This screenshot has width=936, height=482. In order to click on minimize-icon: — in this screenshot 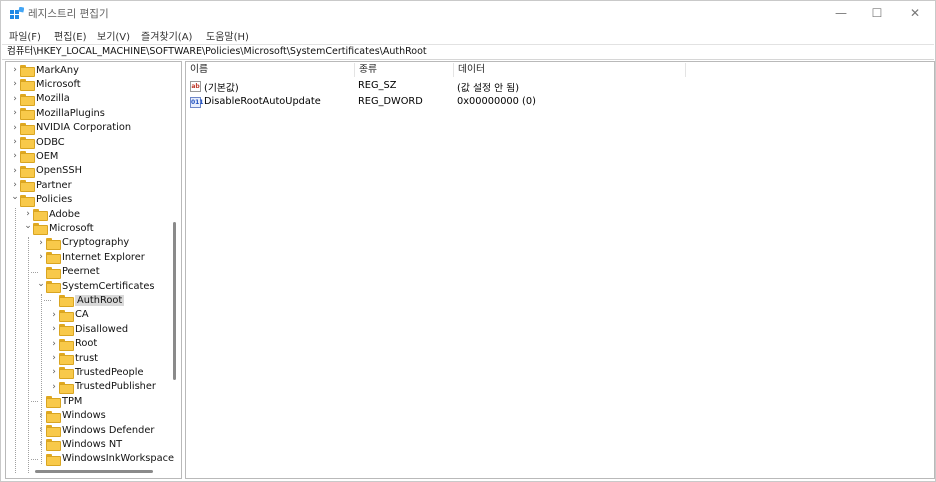, I will do `click(841, 13)`.